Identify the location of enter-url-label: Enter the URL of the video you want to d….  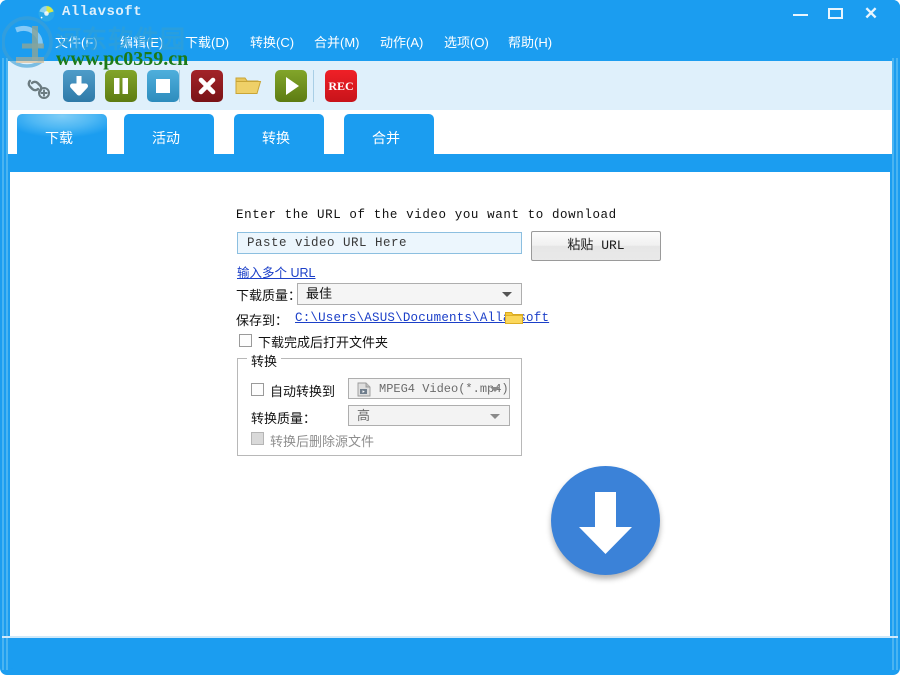
(426, 215).